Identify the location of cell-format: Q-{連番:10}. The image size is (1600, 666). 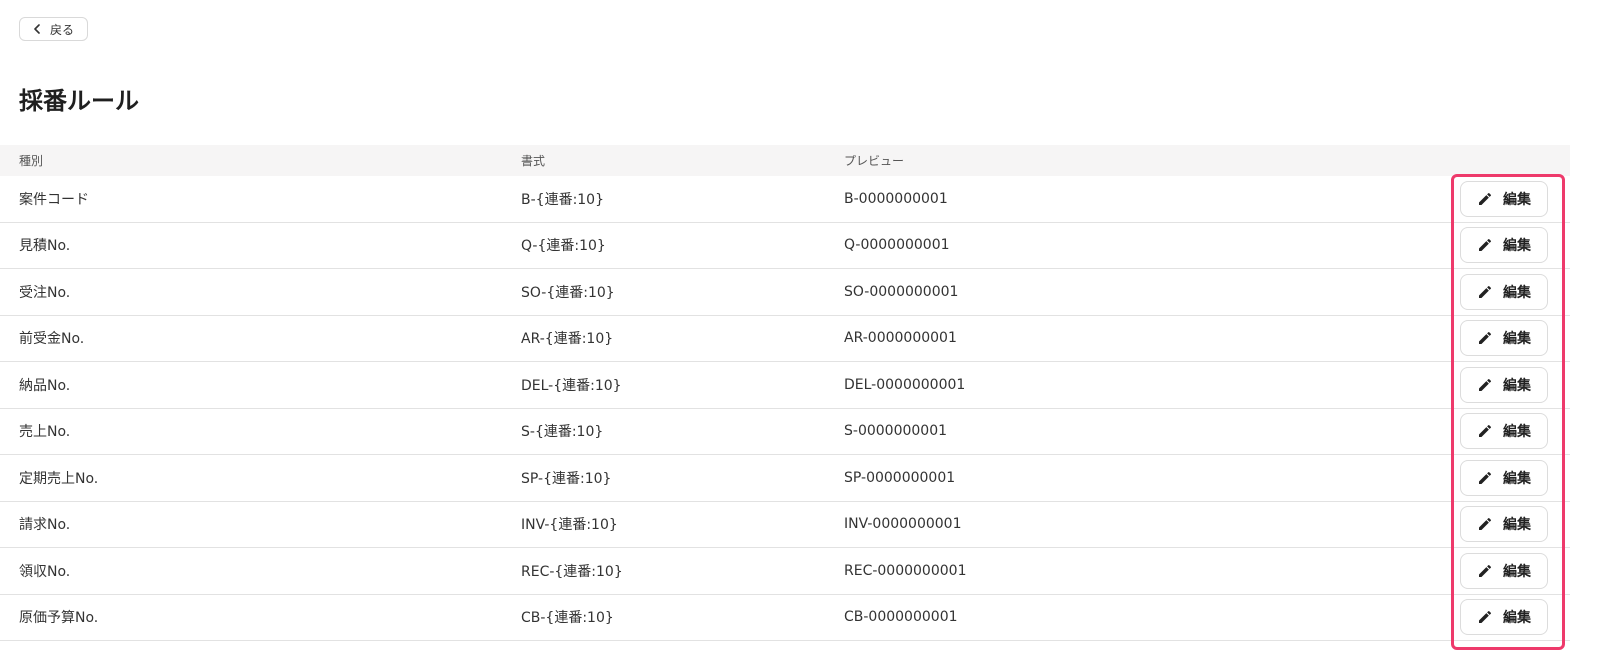
(563, 246).